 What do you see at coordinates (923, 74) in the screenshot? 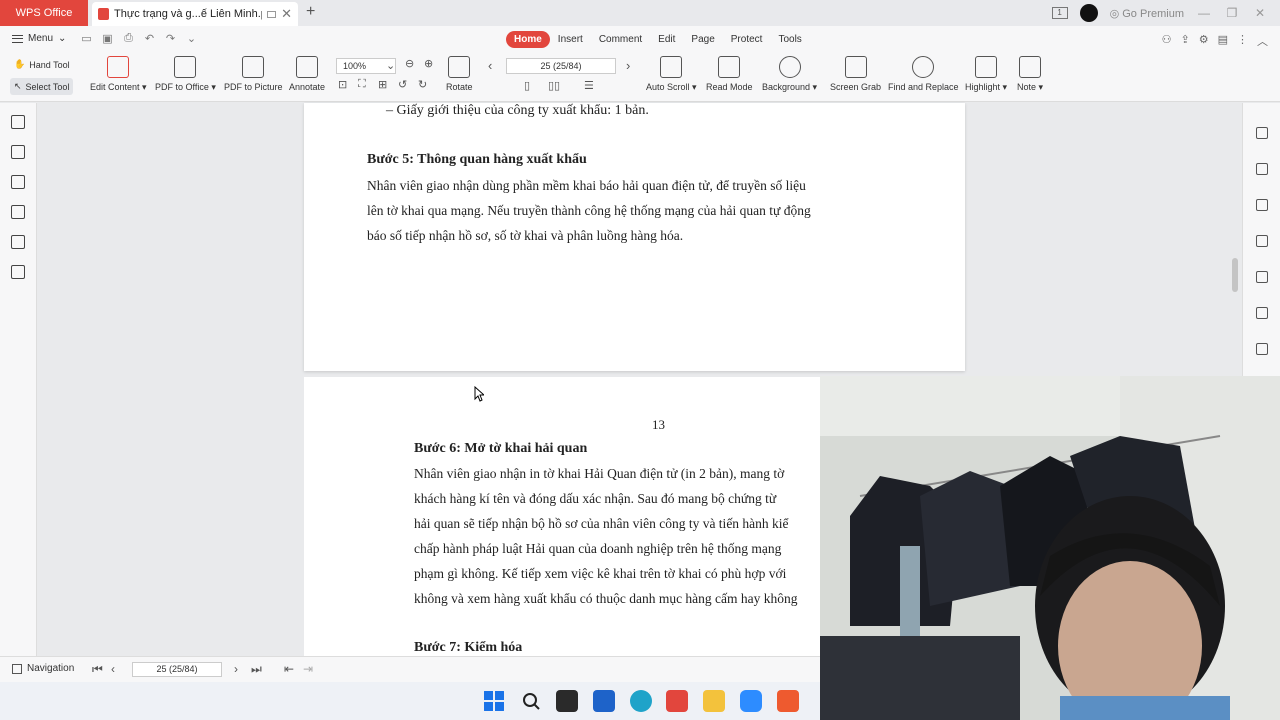
I see `find-replace-button: Find and Replace` at bounding box center [923, 74].